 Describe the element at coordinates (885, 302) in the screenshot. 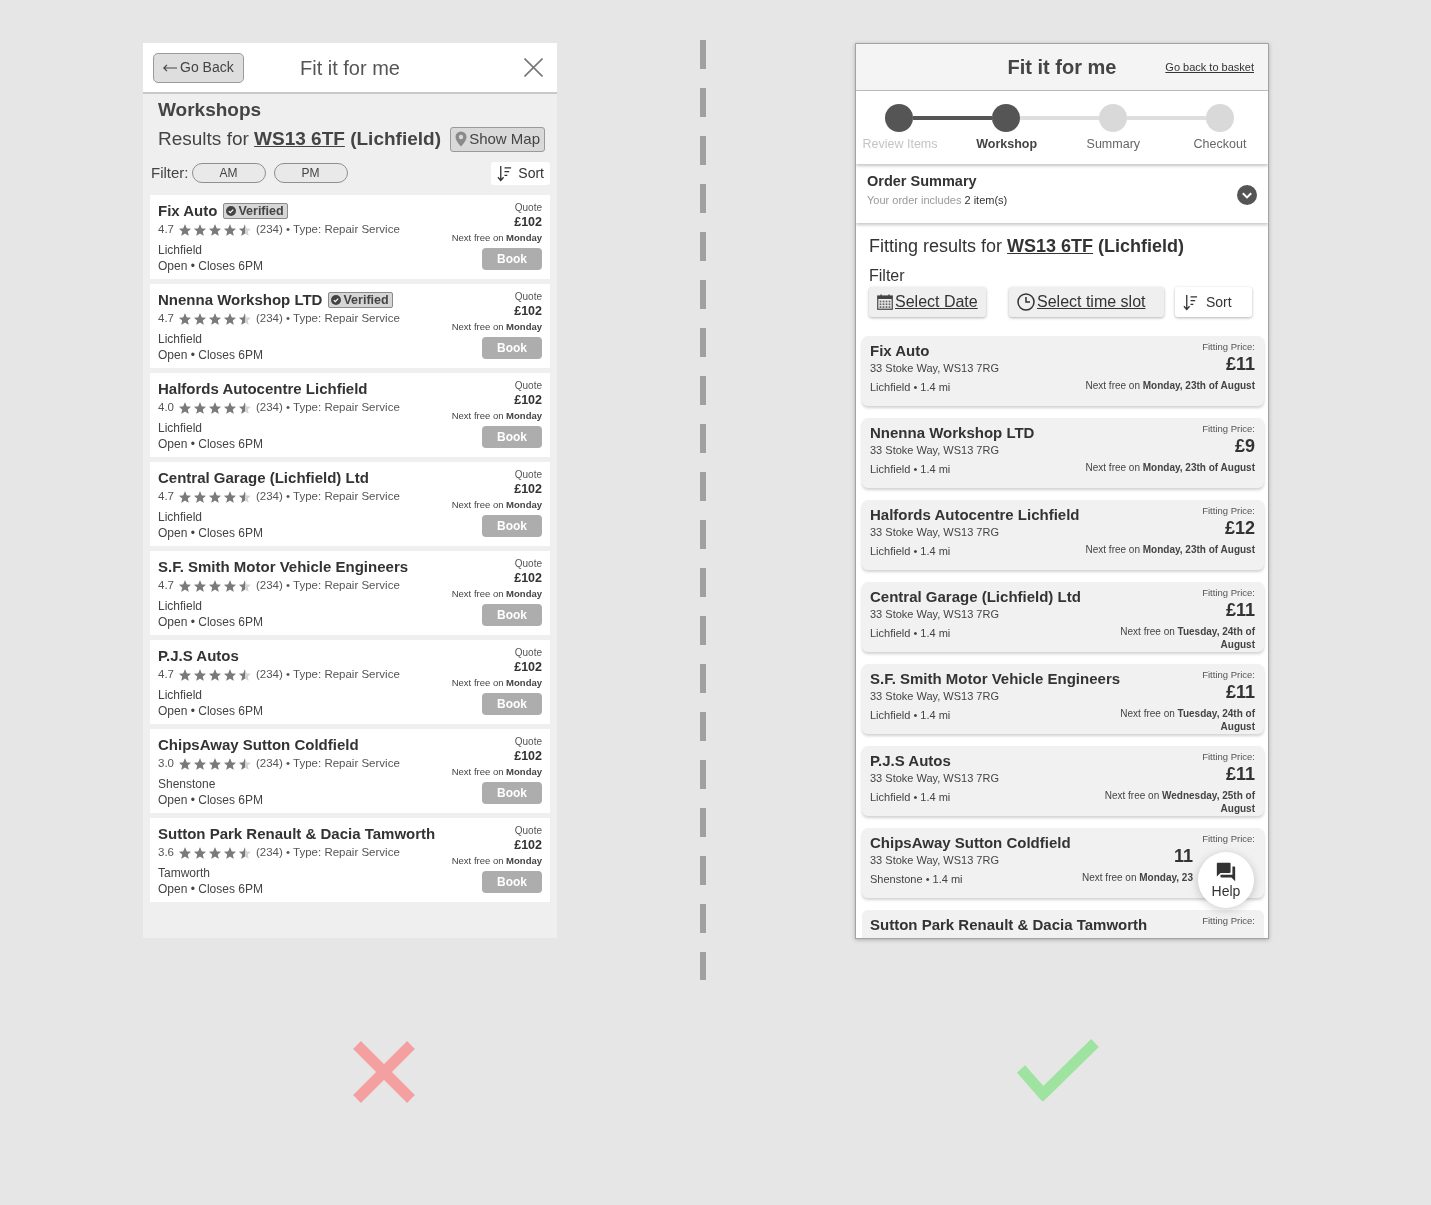

I see `calendar-icon` at that location.